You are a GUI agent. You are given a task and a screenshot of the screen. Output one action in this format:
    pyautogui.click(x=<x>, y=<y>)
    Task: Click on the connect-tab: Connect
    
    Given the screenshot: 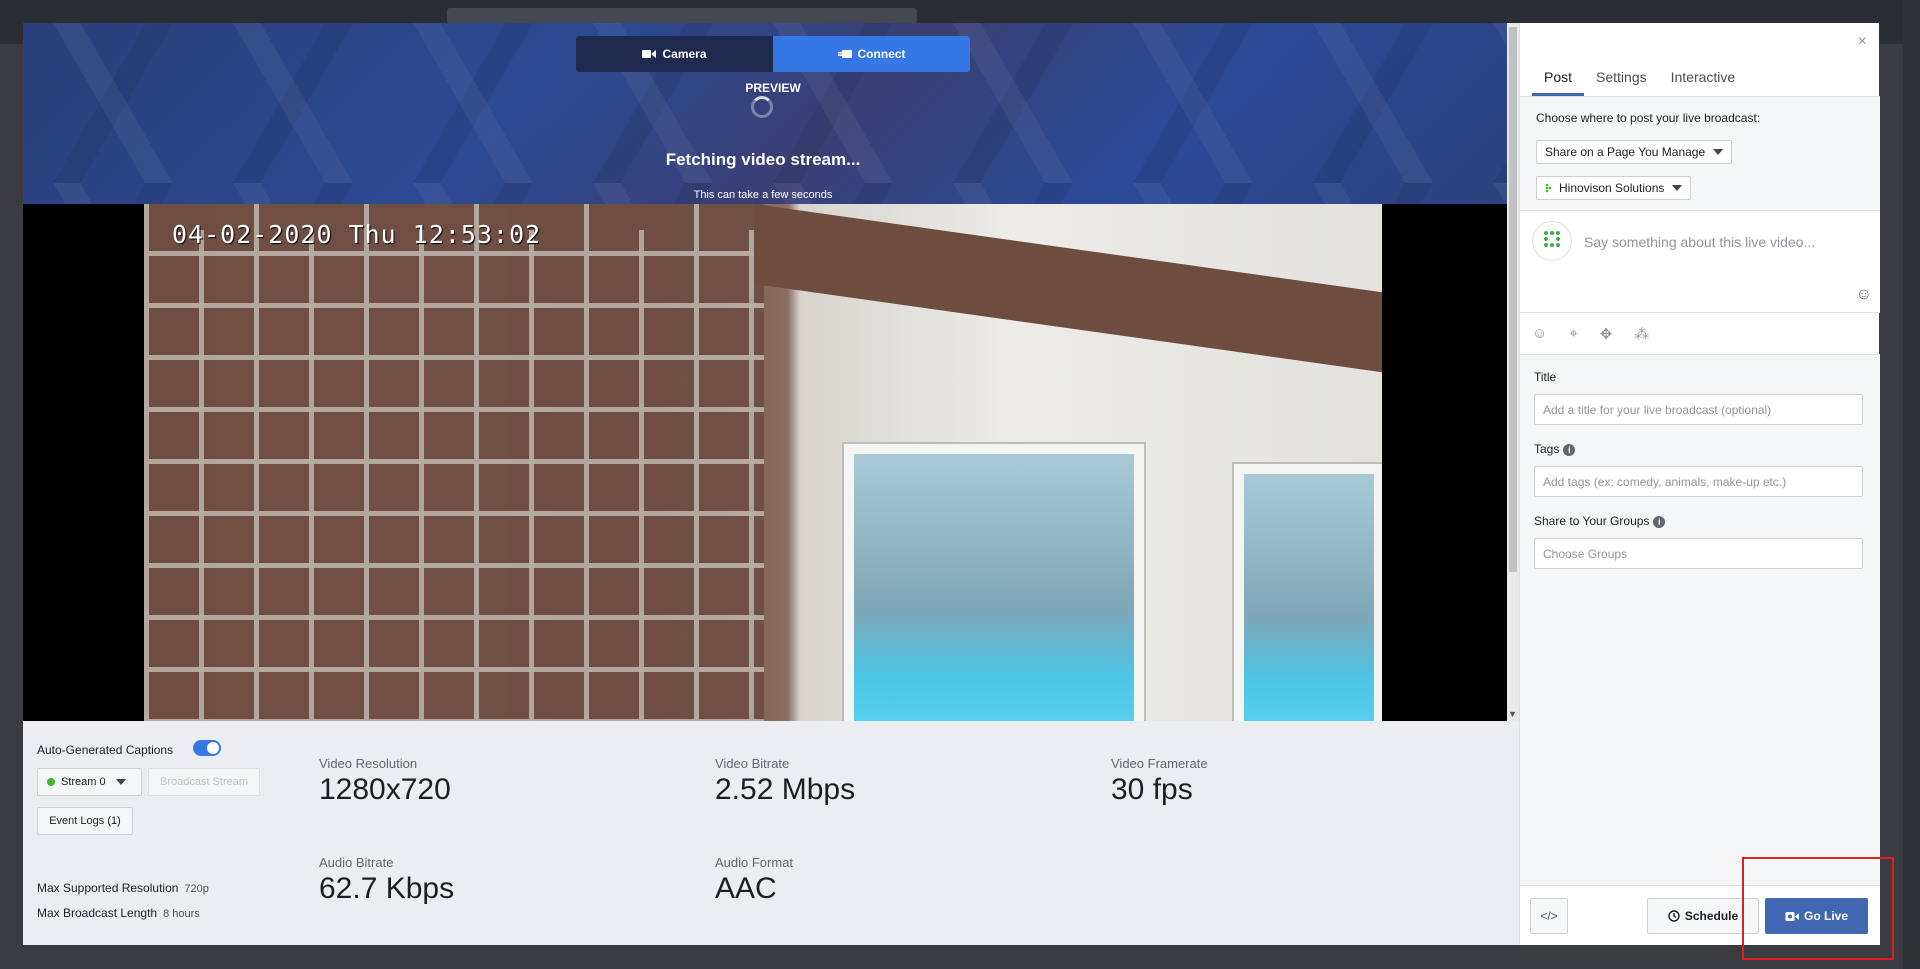 What is the action you would take?
    pyautogui.click(x=871, y=54)
    